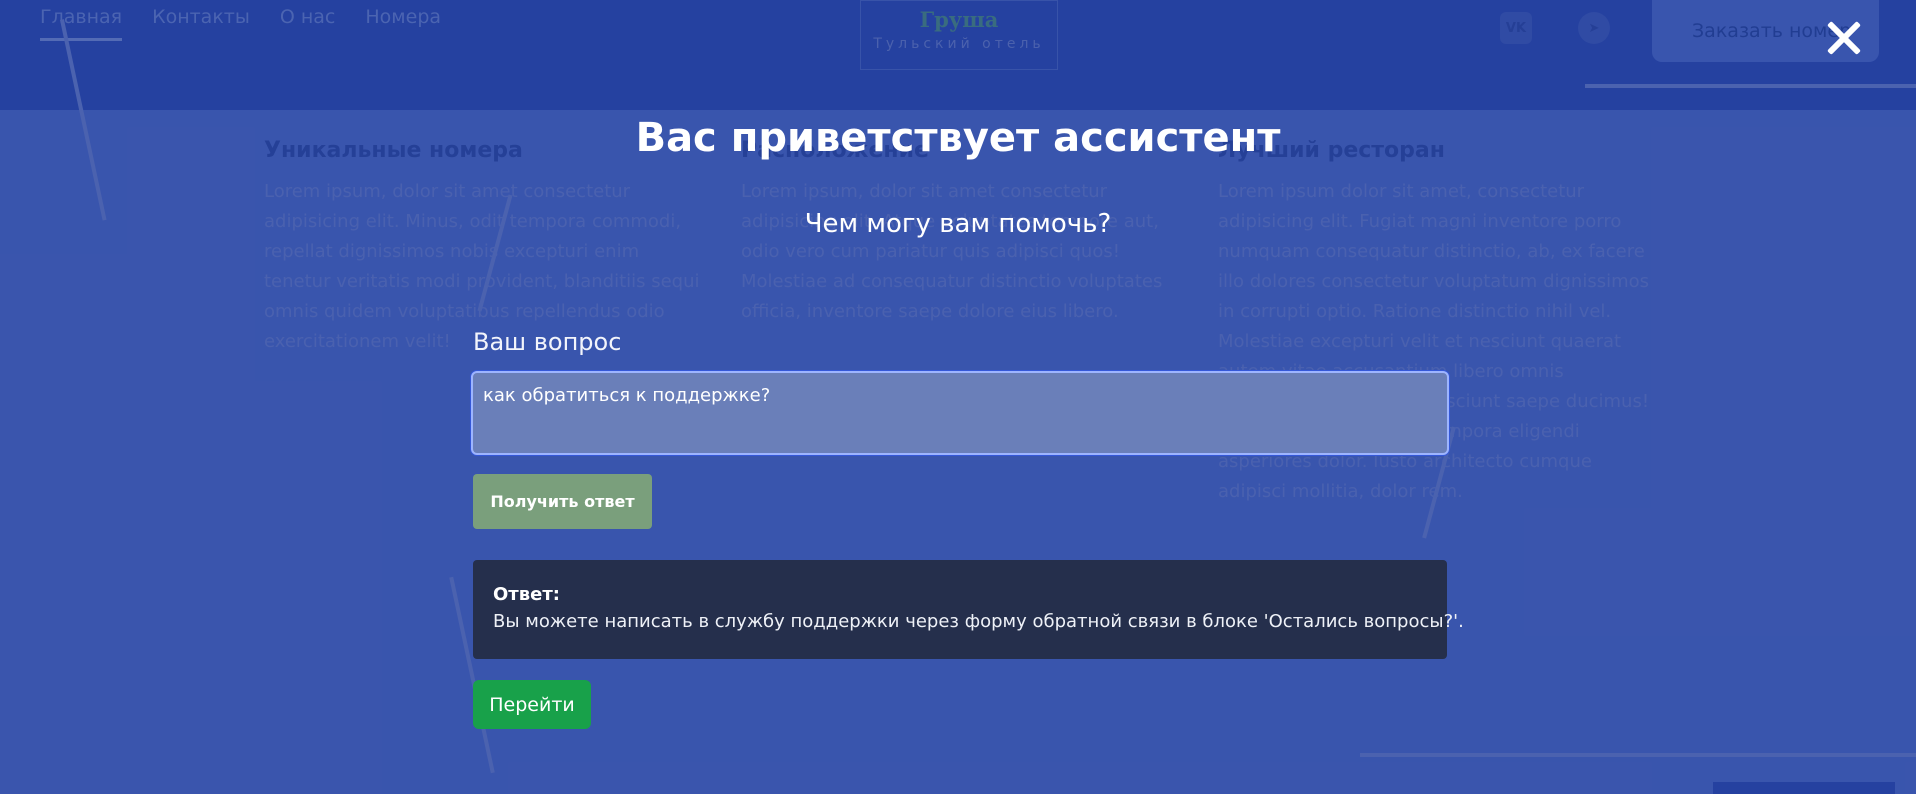  Describe the element at coordinates (547, 342) in the screenshot. I see `question-label: Ваш вопрос` at that location.